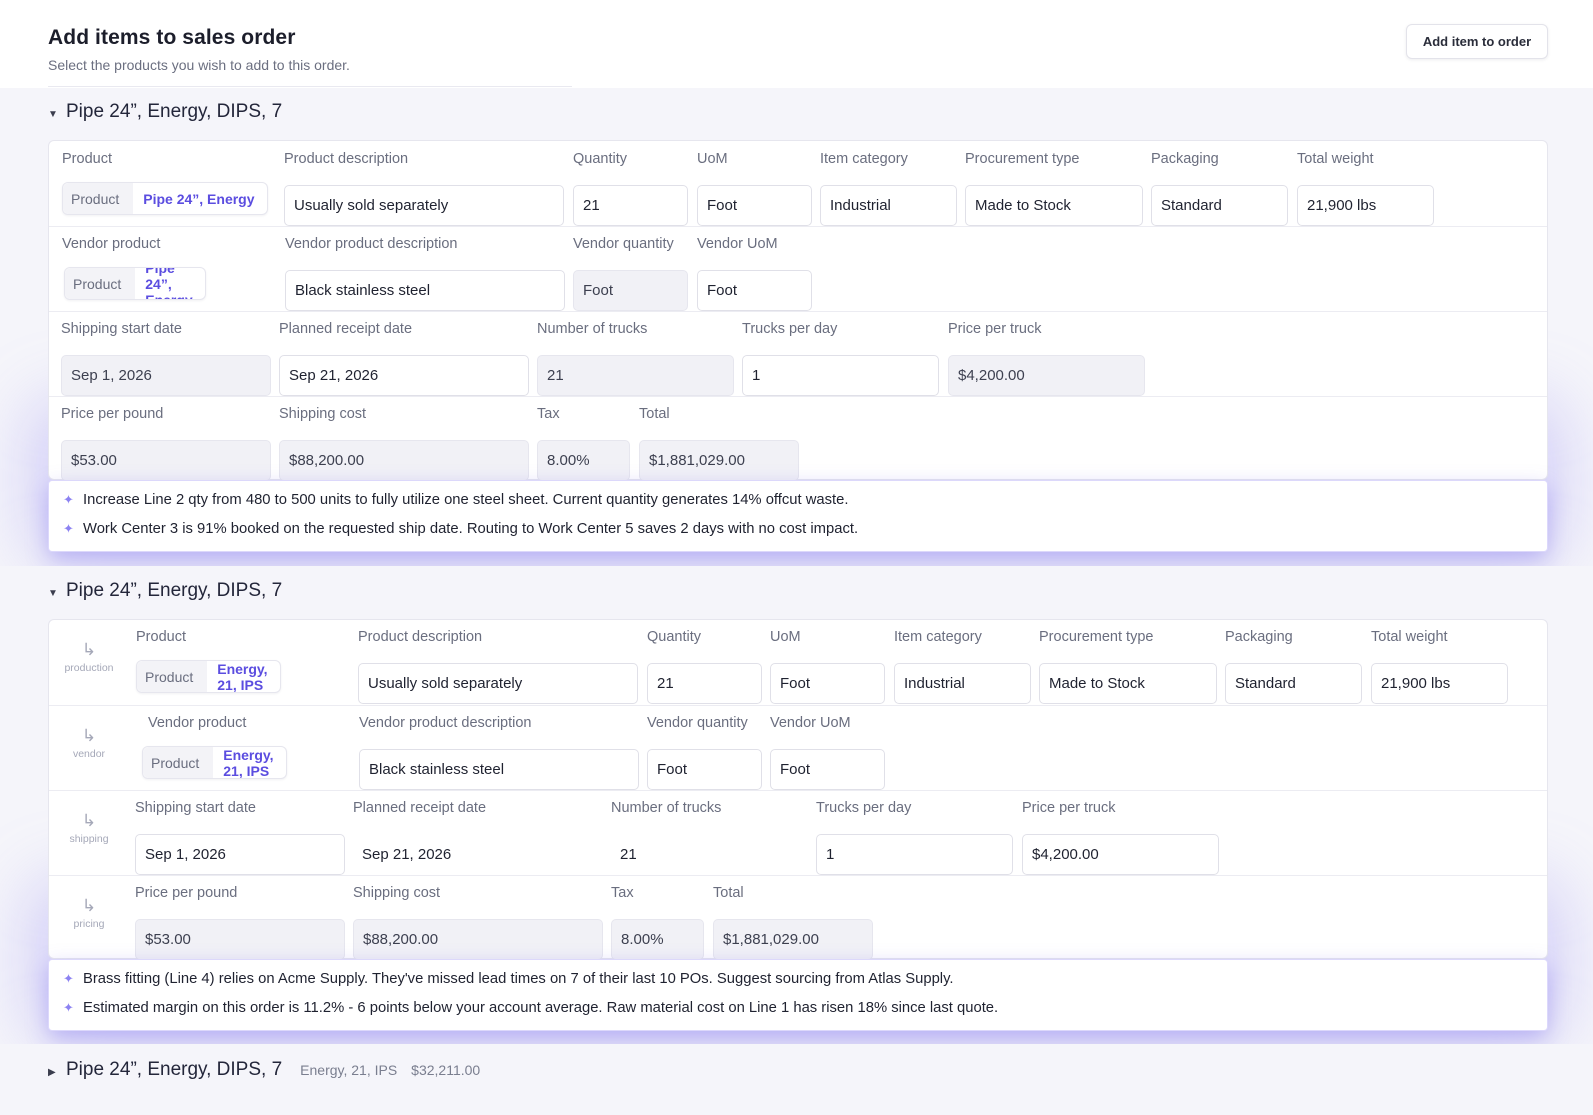  I want to click on vendor-uom-field: Vendor UoM Foot, so click(754, 273).